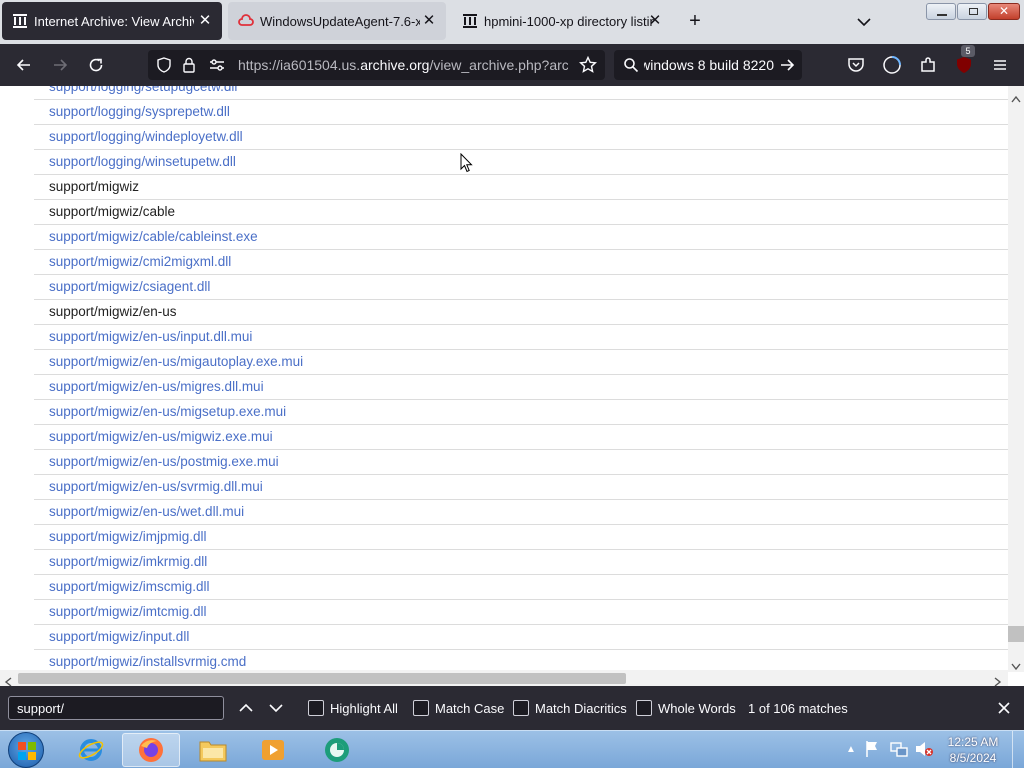 The height and width of the screenshot is (769, 1024). What do you see at coordinates (1004, 709) in the screenshot?
I see `close-find-bar-icon` at bounding box center [1004, 709].